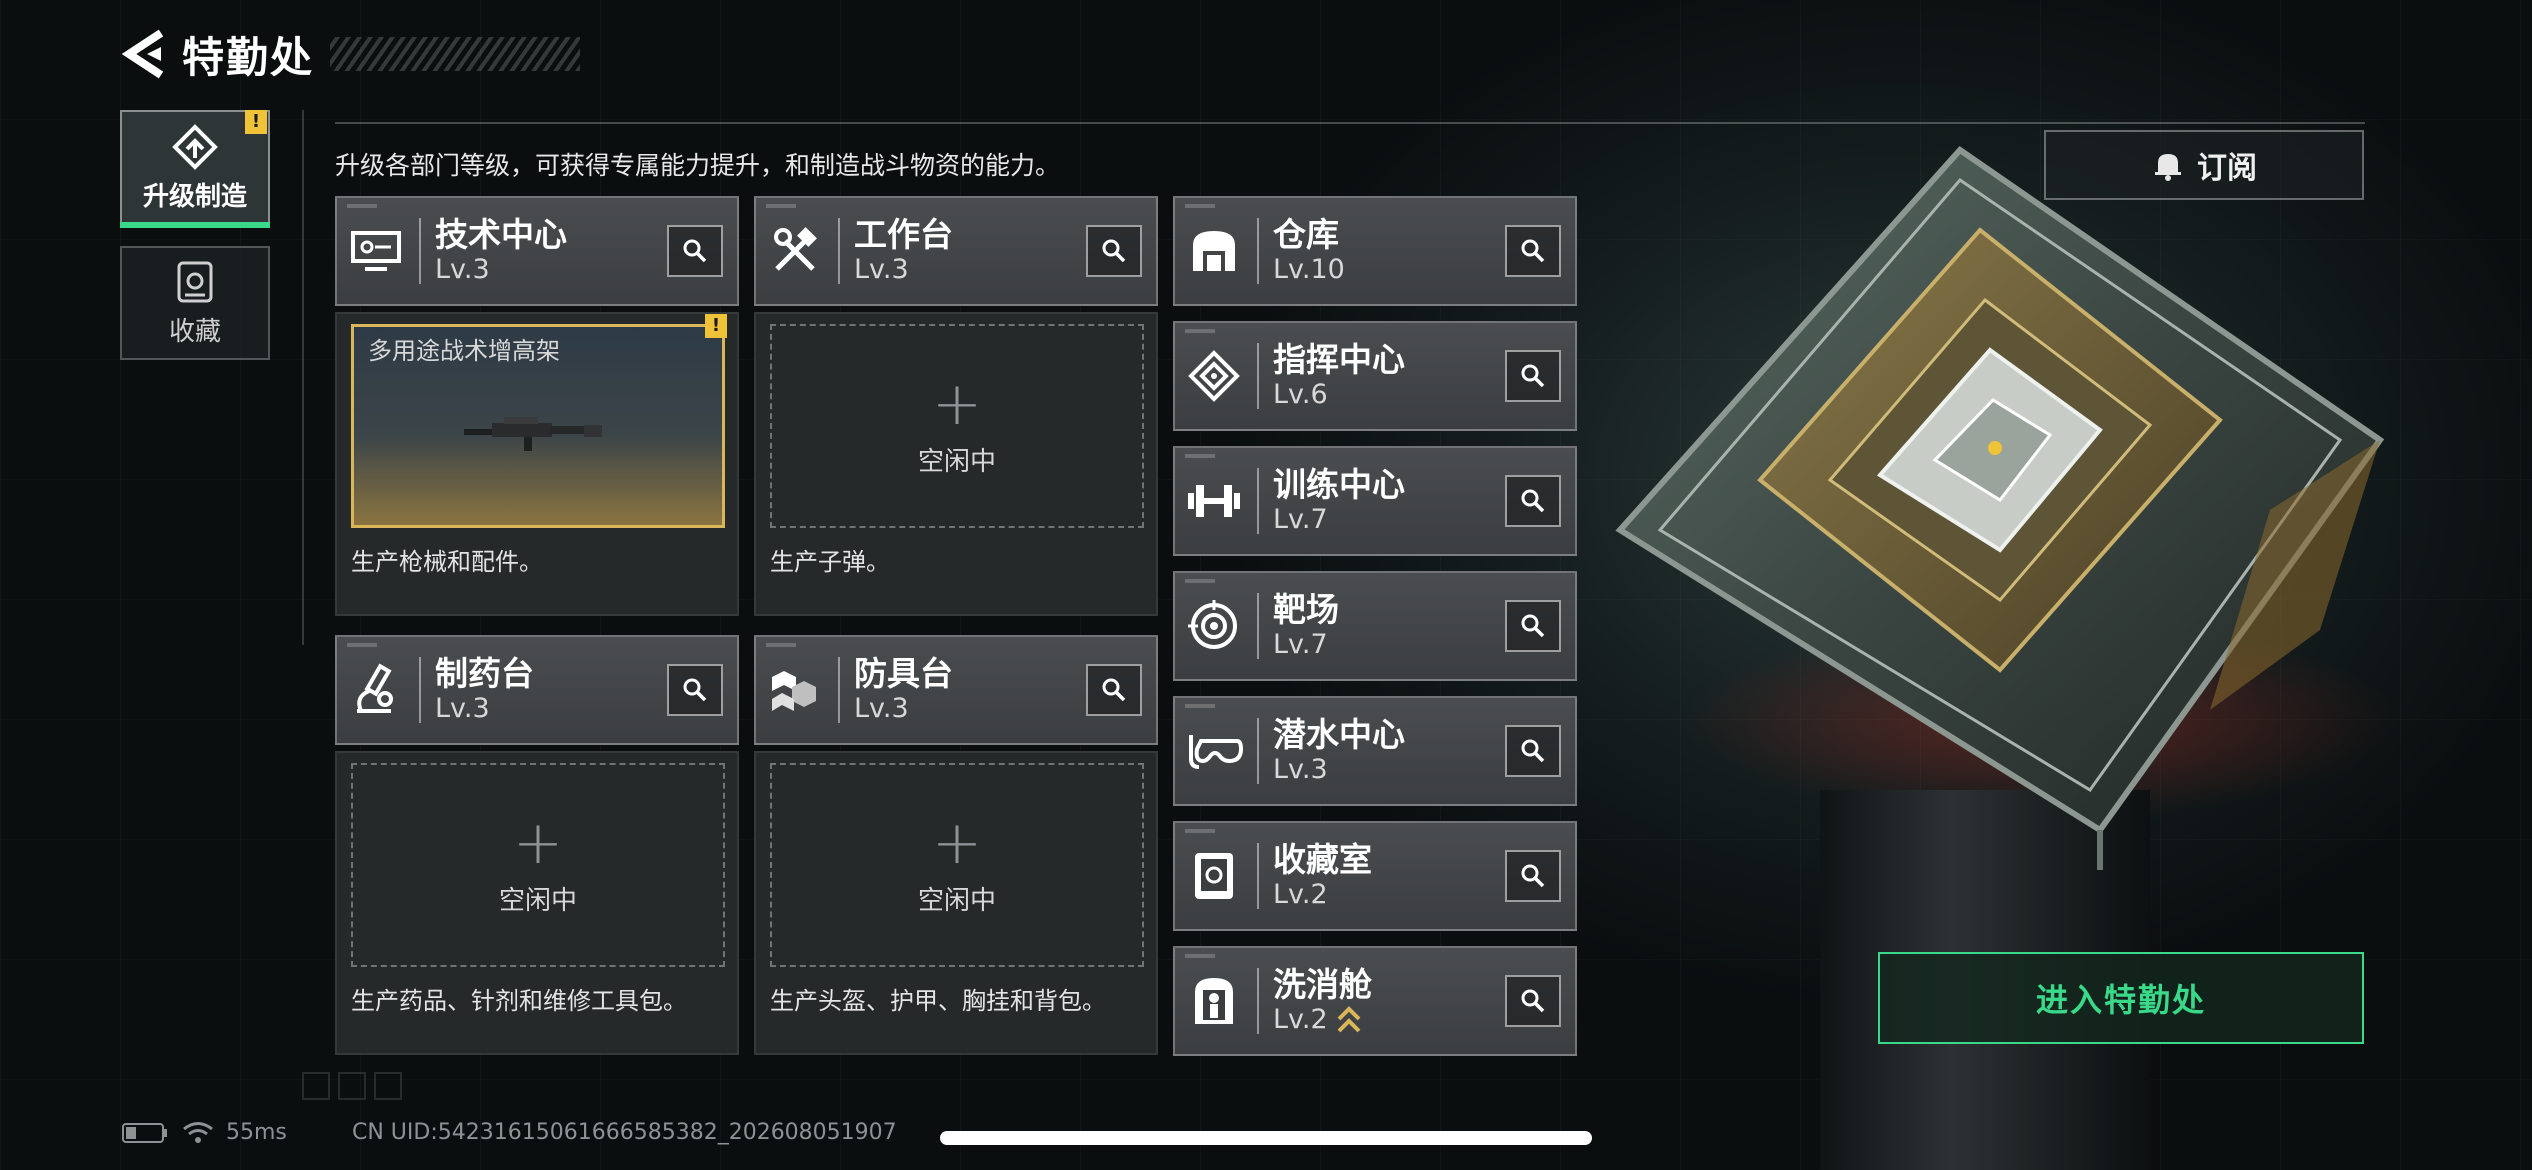 This screenshot has height=1170, width=2532. I want to click on status-bar: 55ms, so click(204, 1132).